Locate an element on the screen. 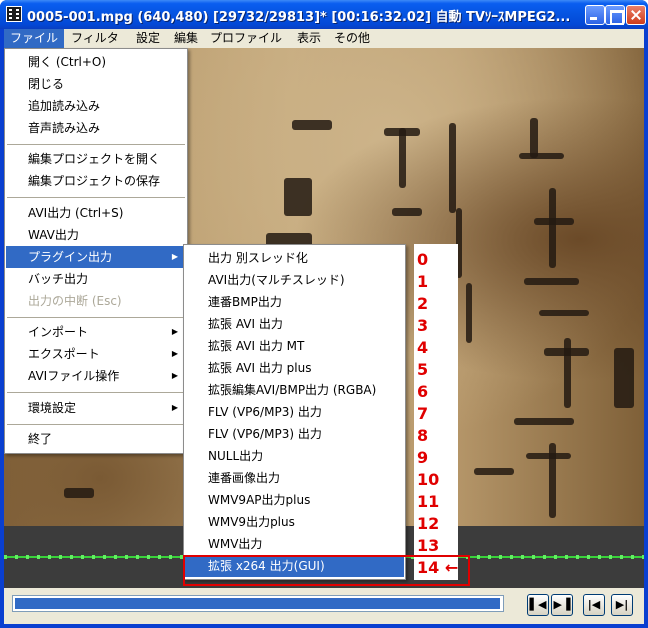 Image resolution: width=648 pixels, height=628 pixels. menu-item-avi-file-ops: AVIファイル操作 ▶ is located at coordinates (96, 376).